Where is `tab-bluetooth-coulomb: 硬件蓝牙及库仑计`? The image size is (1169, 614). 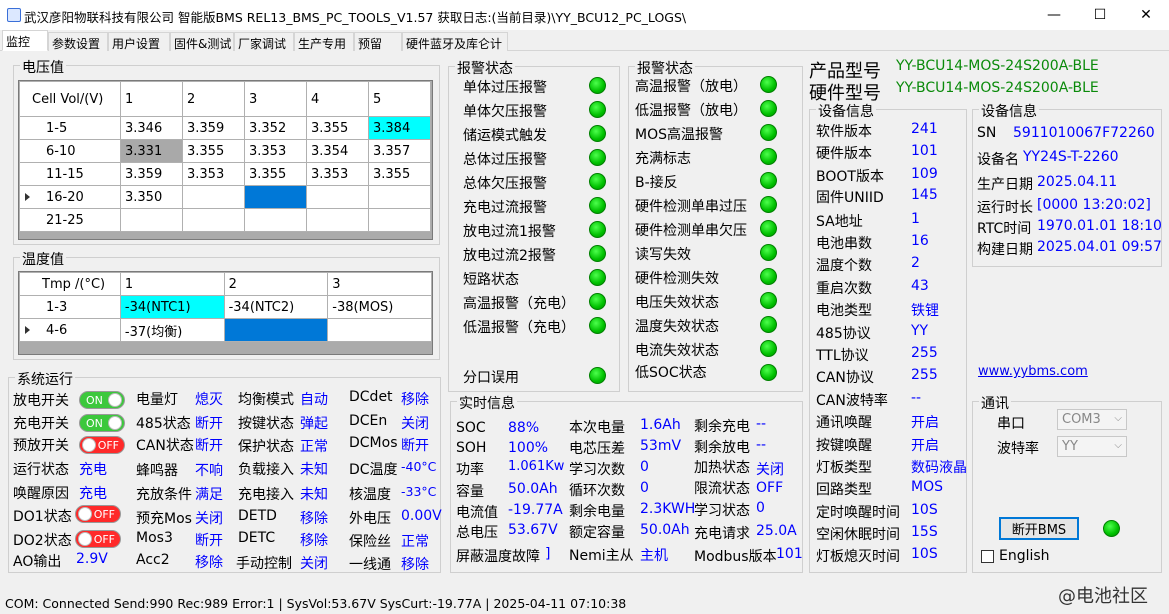 tab-bluetooth-coulomb: 硬件蓝牙及库仑计 is located at coordinates (455, 41).